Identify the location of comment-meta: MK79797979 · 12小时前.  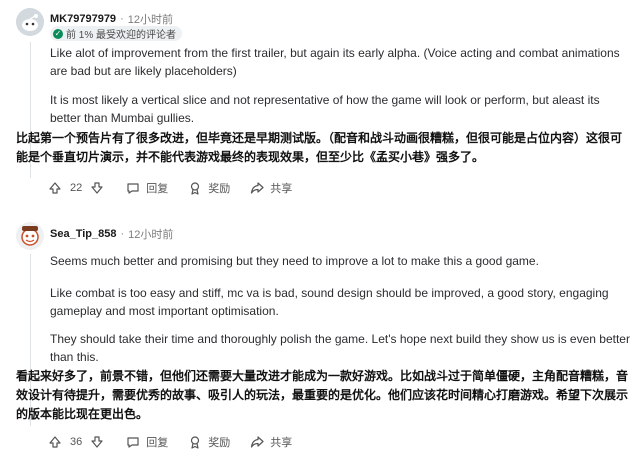
(111, 19).